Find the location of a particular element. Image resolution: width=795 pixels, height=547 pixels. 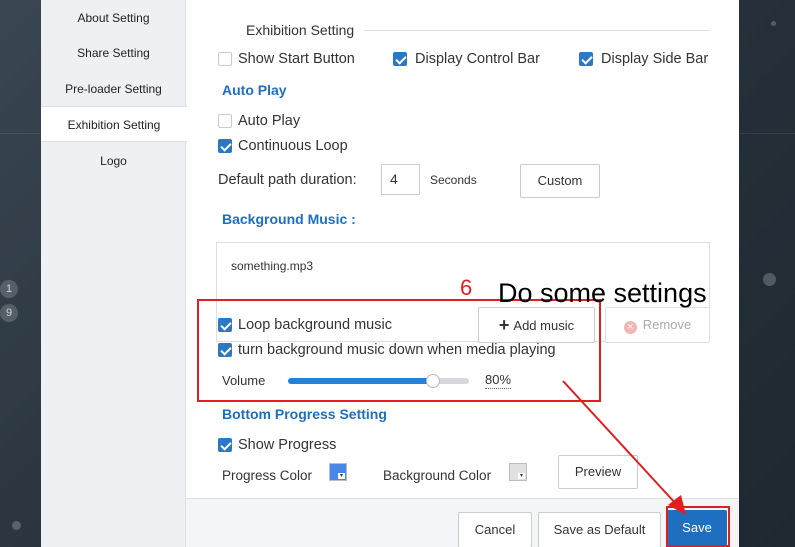

preview-button: Preview is located at coordinates (598, 472).